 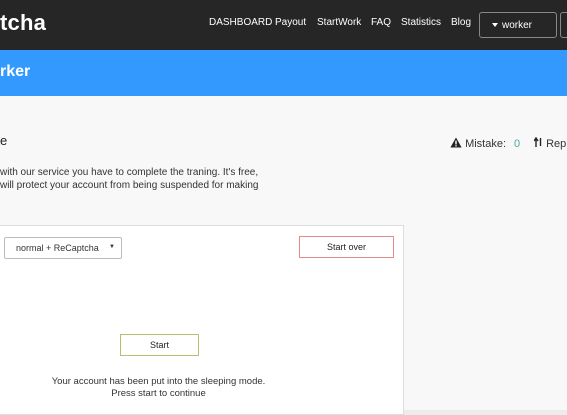 What do you see at coordinates (346, 247) in the screenshot?
I see `start-over-button: Start over` at bounding box center [346, 247].